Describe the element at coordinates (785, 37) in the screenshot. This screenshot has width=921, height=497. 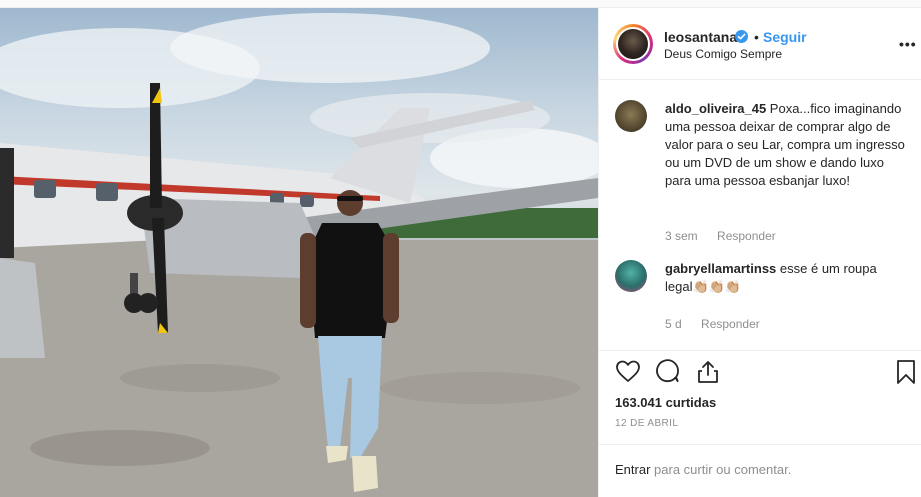
I see `follow-button: Seguir` at that location.